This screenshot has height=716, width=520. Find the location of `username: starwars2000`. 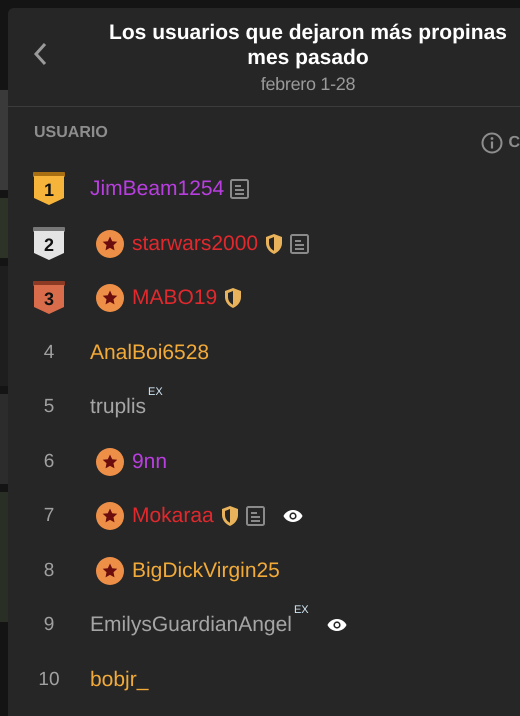

username: starwars2000 is located at coordinates (195, 244).